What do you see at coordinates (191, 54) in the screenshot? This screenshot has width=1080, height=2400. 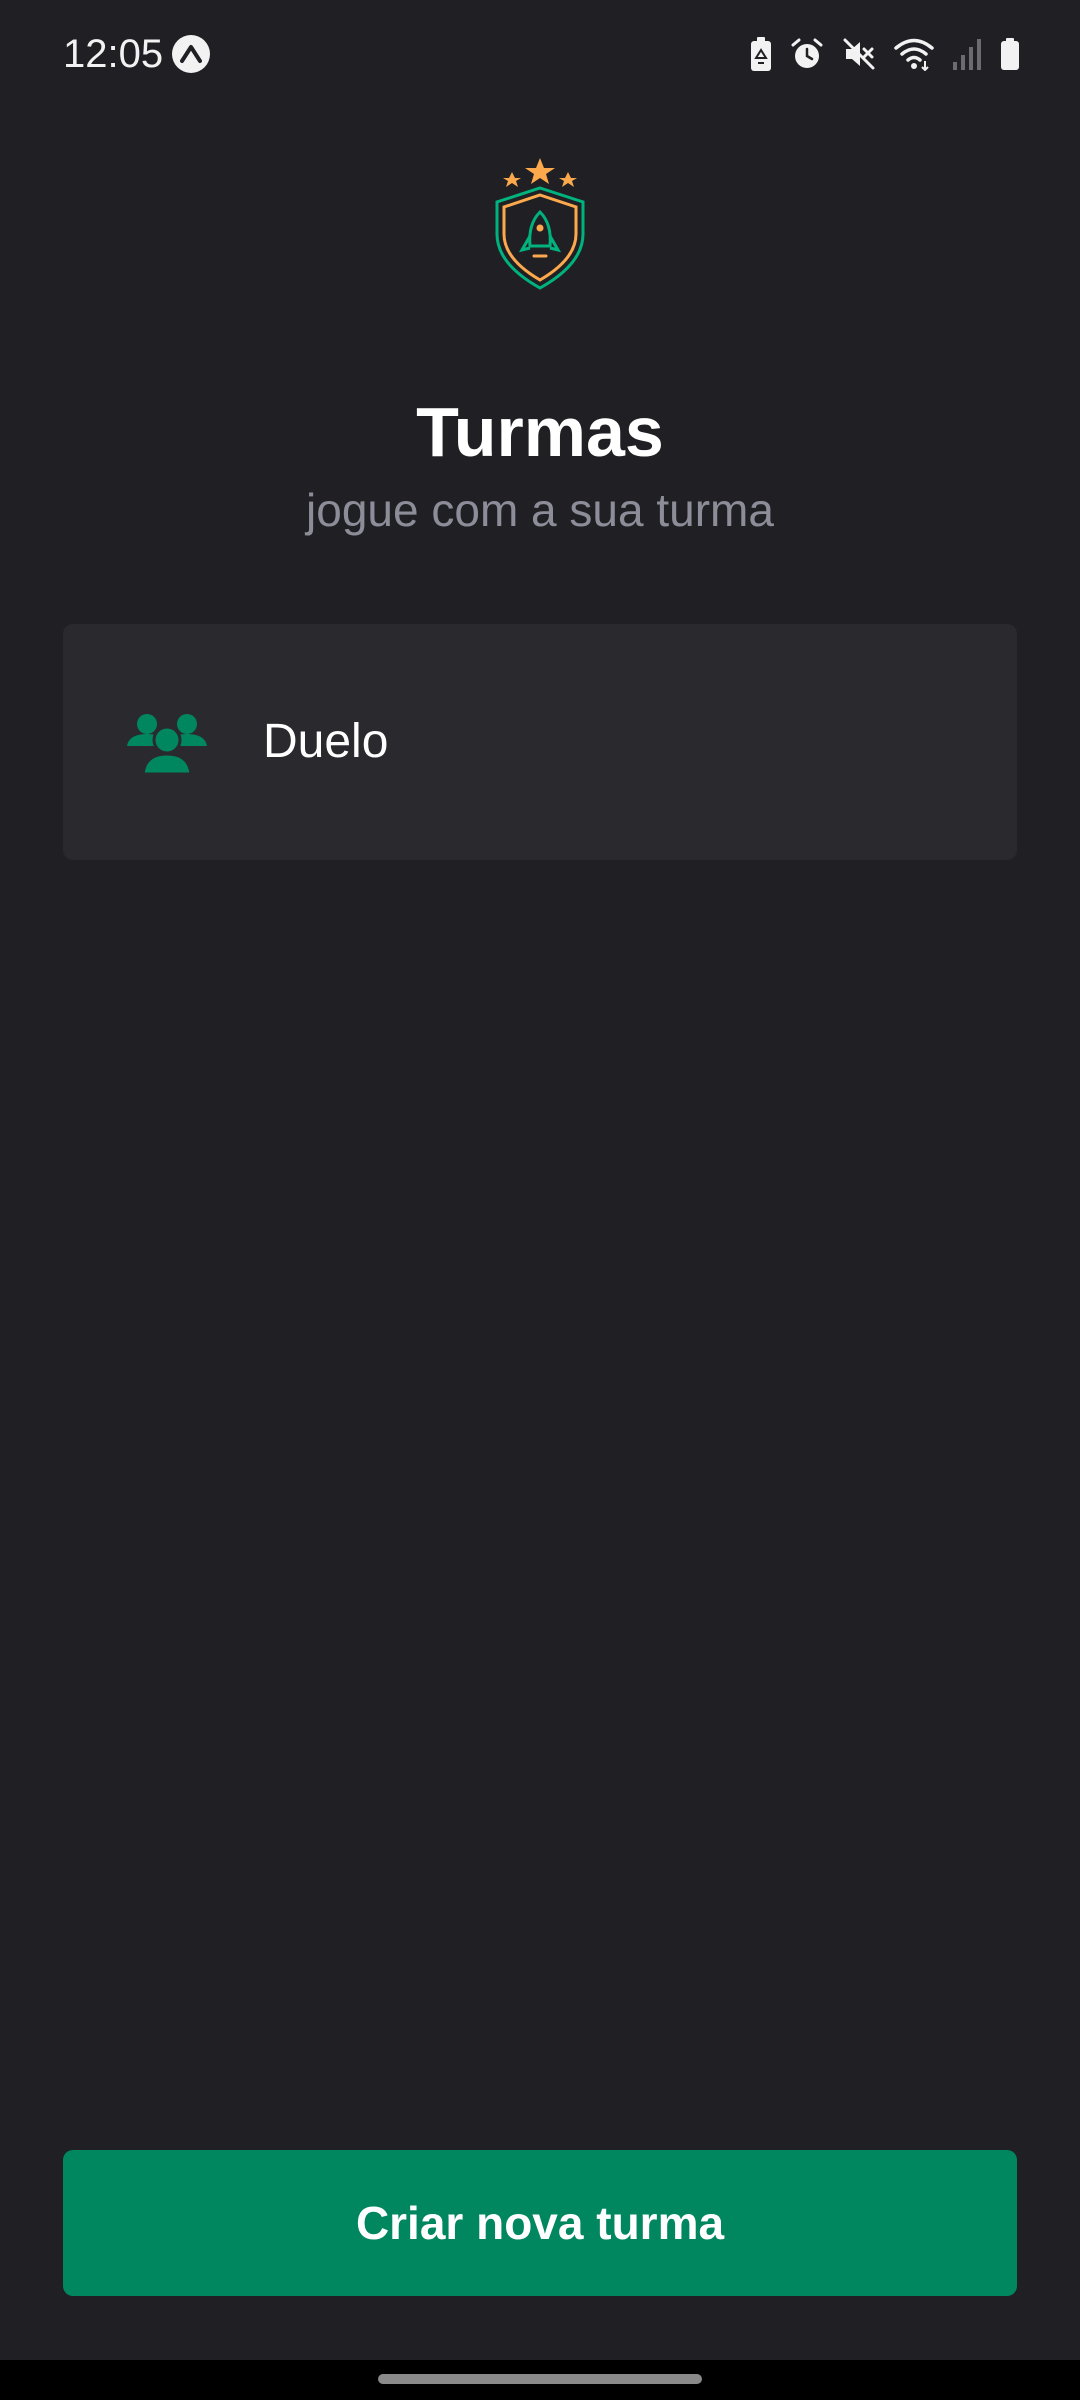 I see `expo-icon` at bounding box center [191, 54].